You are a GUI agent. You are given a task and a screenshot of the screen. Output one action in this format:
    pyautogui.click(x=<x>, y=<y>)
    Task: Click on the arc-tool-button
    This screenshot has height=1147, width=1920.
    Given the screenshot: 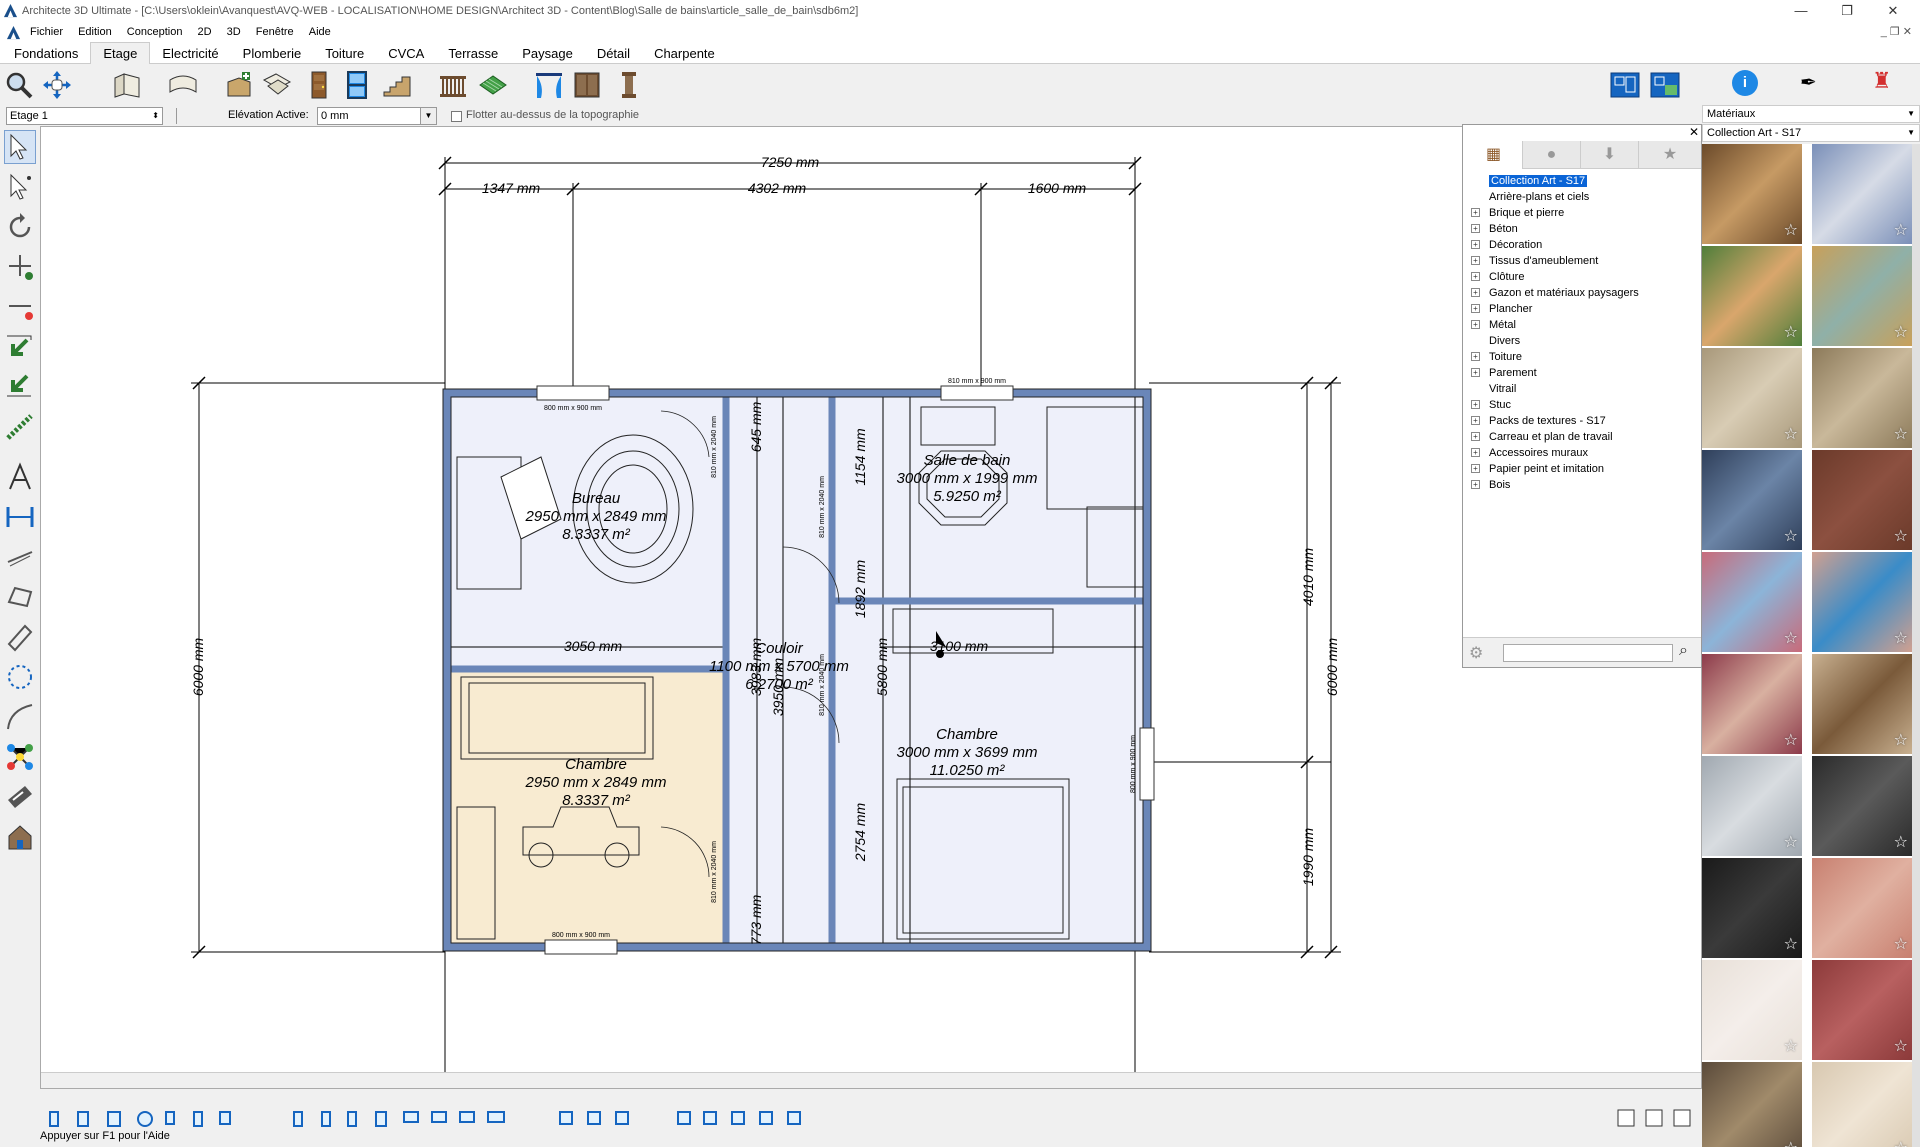 What is the action you would take?
    pyautogui.click(x=20, y=717)
    